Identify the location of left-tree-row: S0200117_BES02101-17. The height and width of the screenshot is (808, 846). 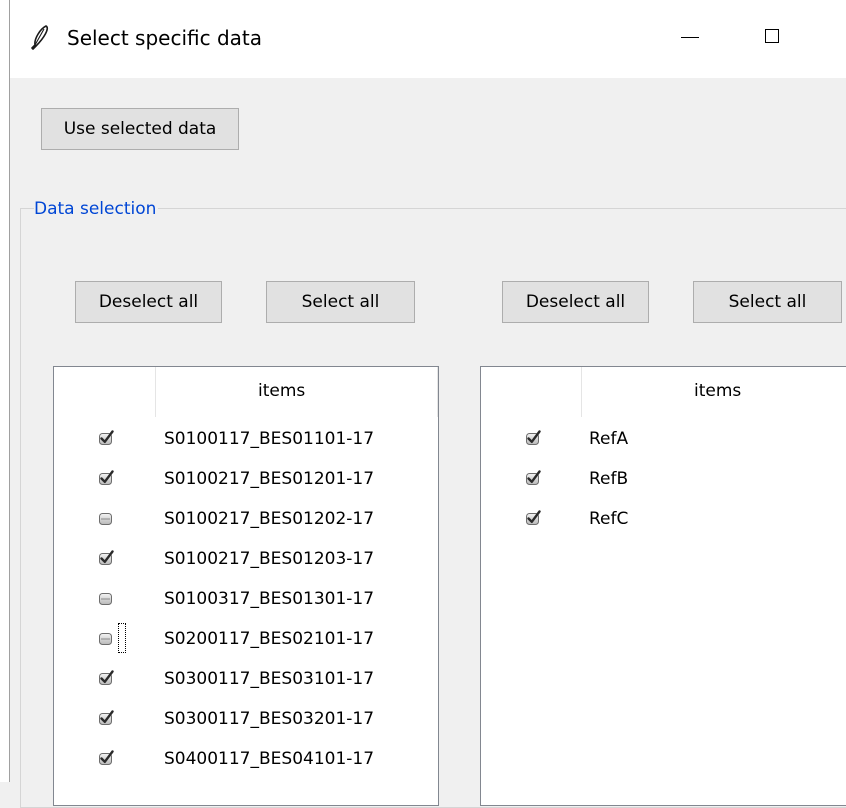
(246, 639).